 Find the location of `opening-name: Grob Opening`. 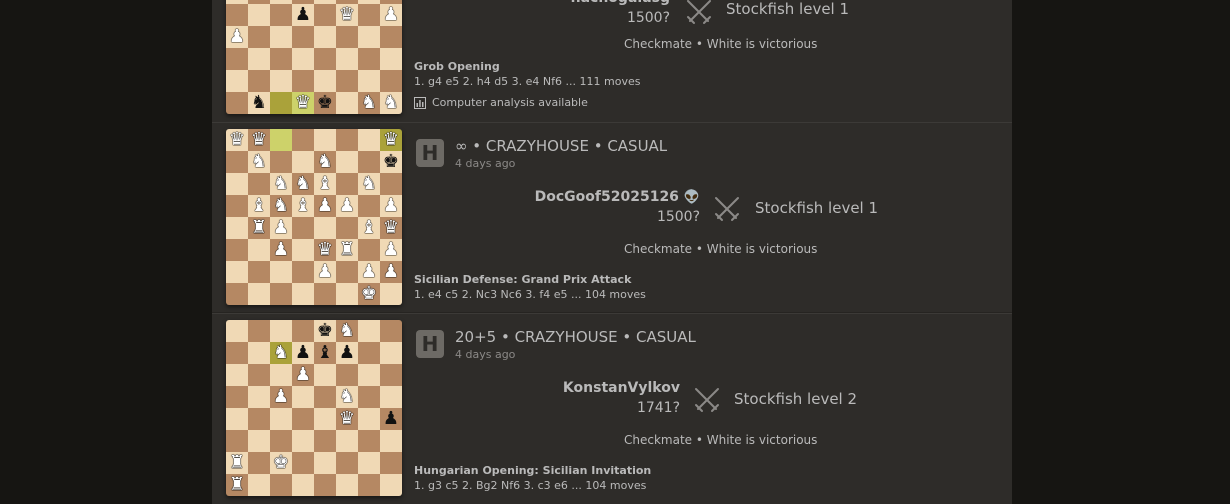

opening-name: Grob Opening is located at coordinates (457, 66).